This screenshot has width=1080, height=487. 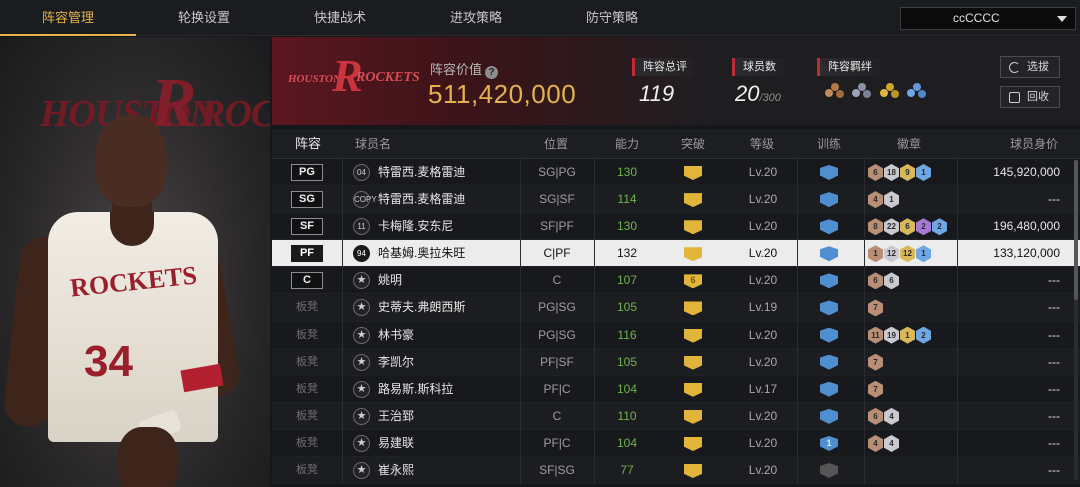 I want to click on badge-list: 44, so click(x=884, y=443).